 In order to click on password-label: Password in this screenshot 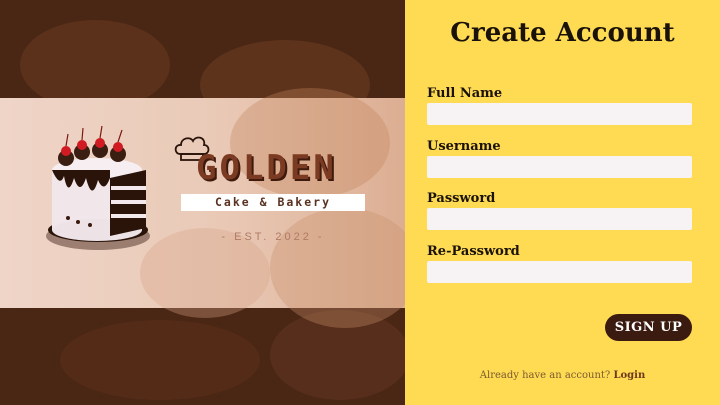, I will do `click(461, 198)`.